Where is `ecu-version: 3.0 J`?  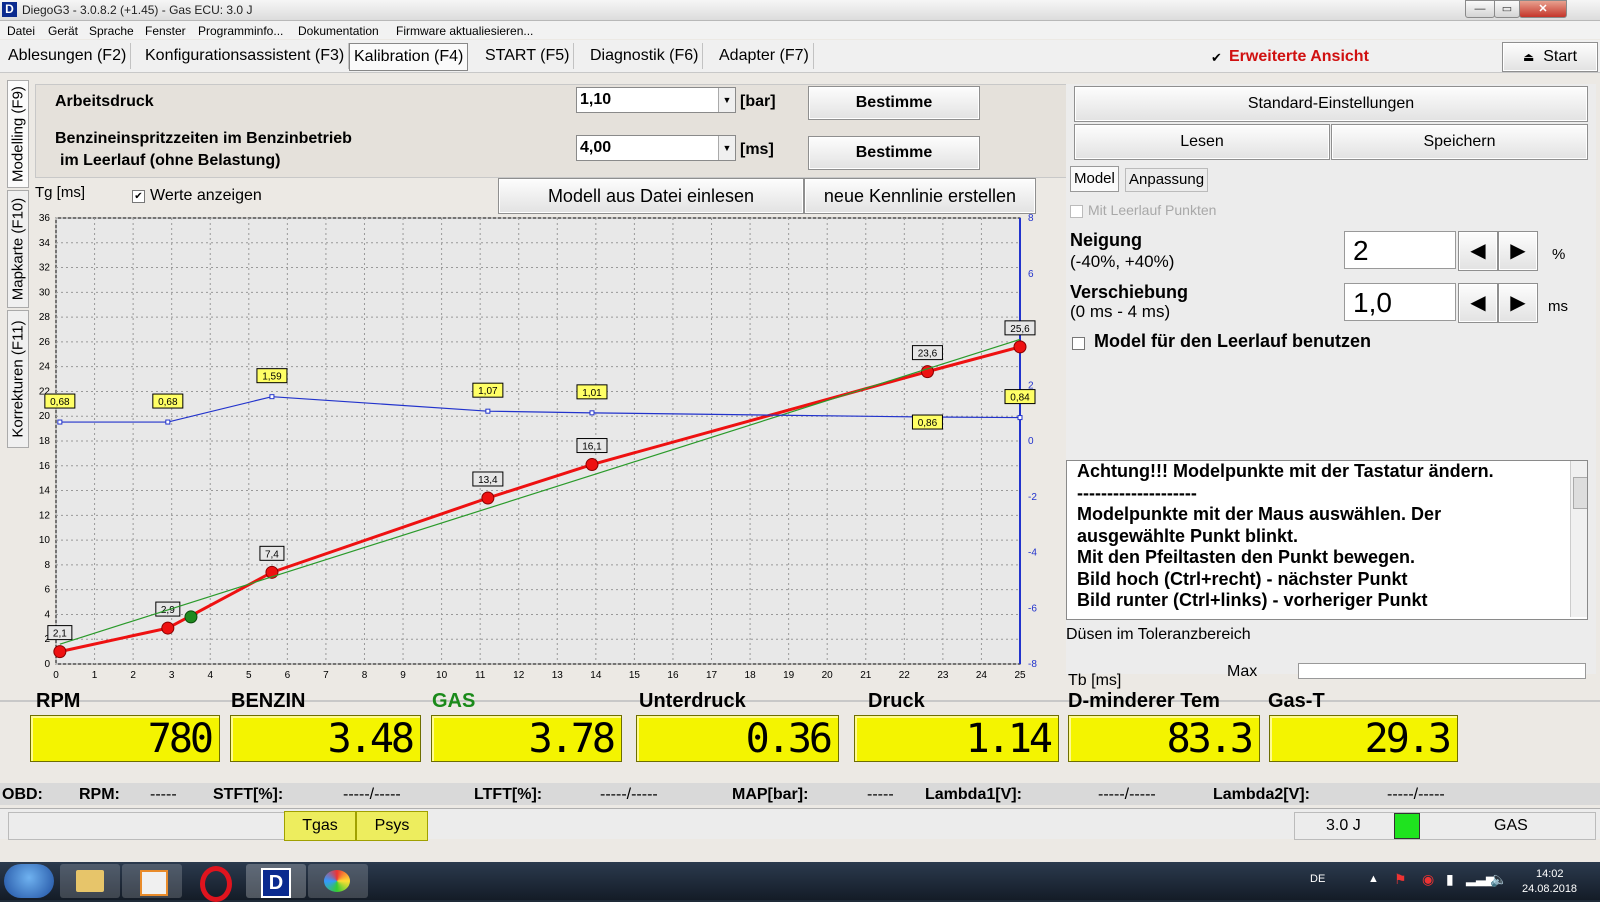 ecu-version: 3.0 J is located at coordinates (1343, 825).